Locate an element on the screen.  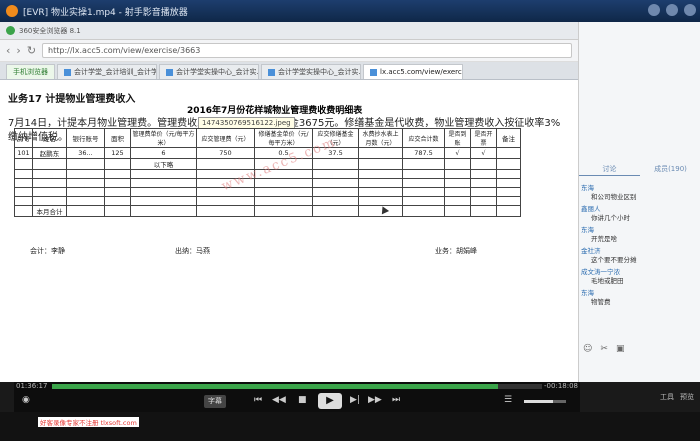
chat-text: 你讲几个小时 is located at coordinates (610, 218).